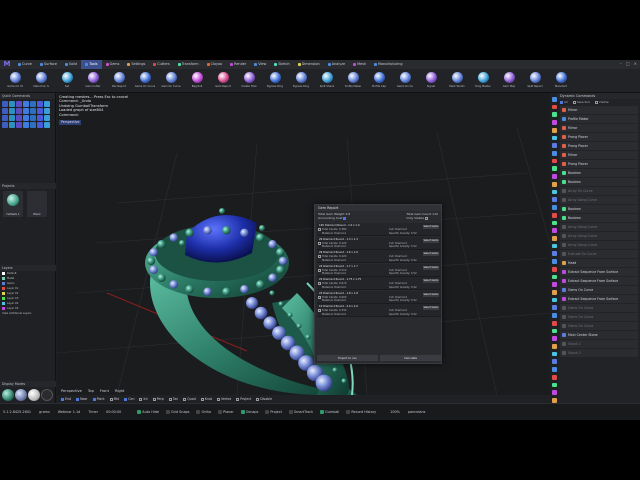 The width and height of the screenshot is (640, 480). Describe the element at coordinates (67, 81) in the screenshot. I see `toolbar-button: Set` at that location.